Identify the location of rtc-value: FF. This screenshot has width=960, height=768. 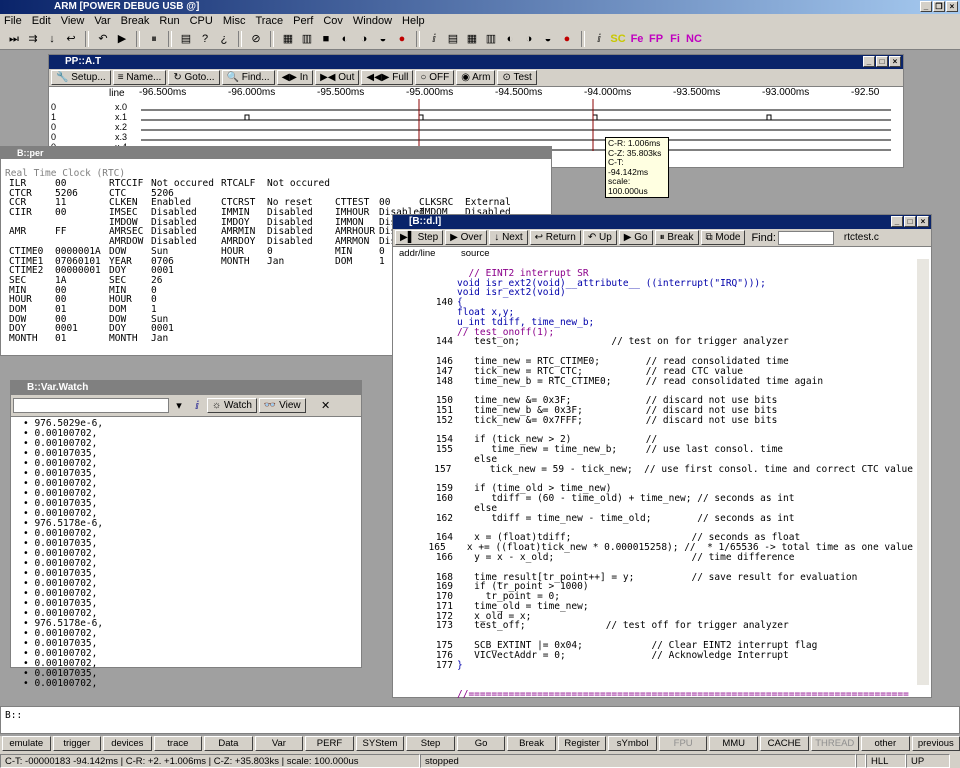
(82, 232).